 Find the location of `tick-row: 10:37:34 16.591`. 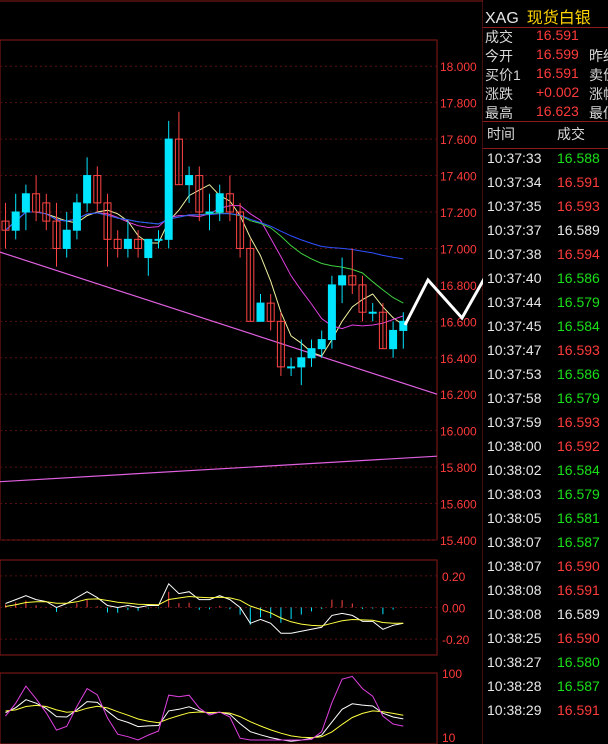

tick-row: 10:37:34 16.591 is located at coordinates (545, 186).